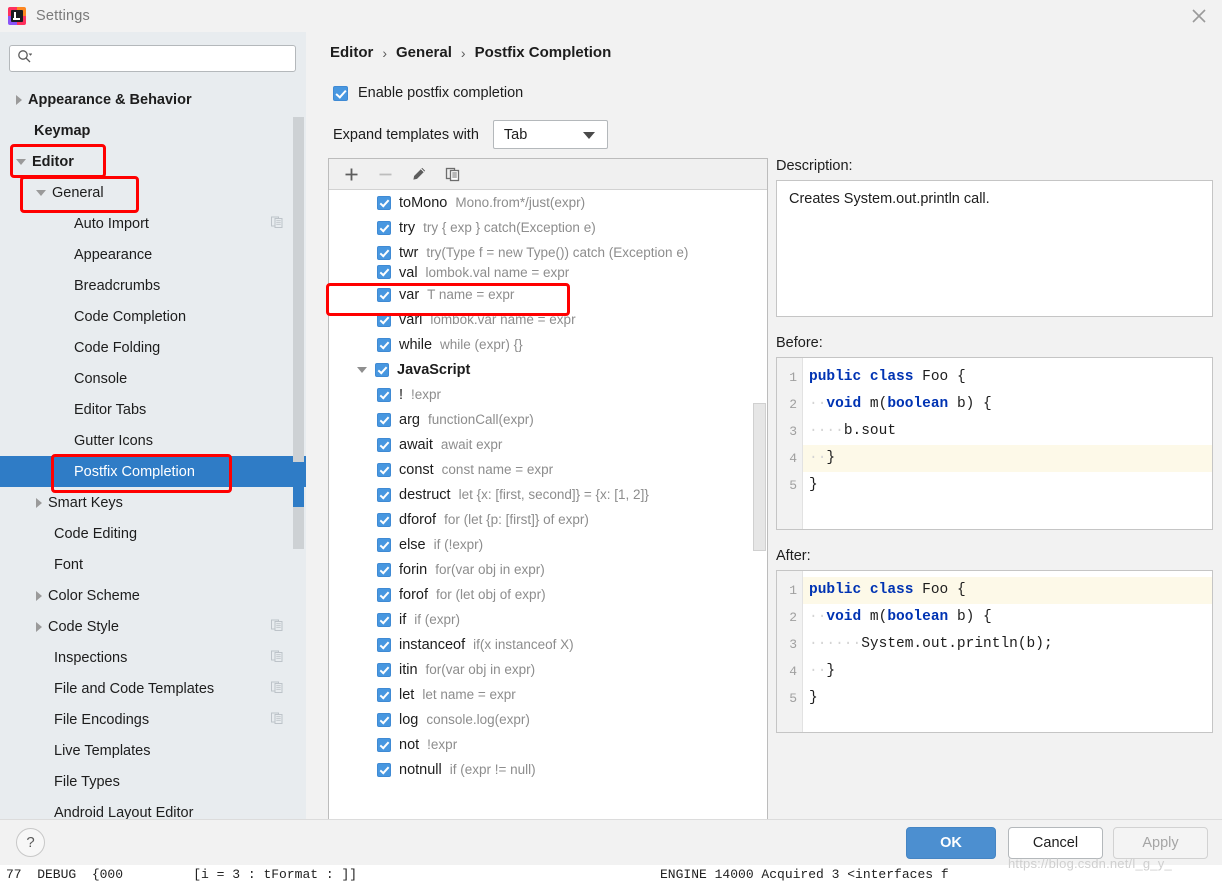 Image resolution: width=1222 pixels, height=881 pixels. Describe the element at coordinates (153, 254) in the screenshot. I see `sidebar-item-appearance: Appearance` at that location.